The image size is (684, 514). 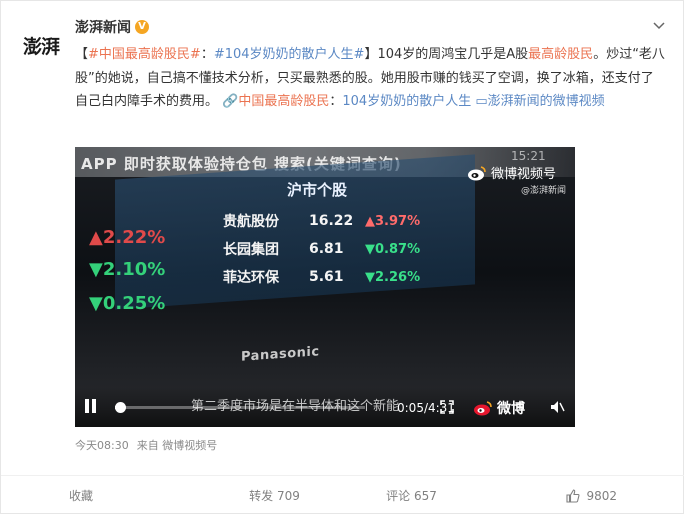 I want to click on like-count: 9802, so click(x=601, y=495).